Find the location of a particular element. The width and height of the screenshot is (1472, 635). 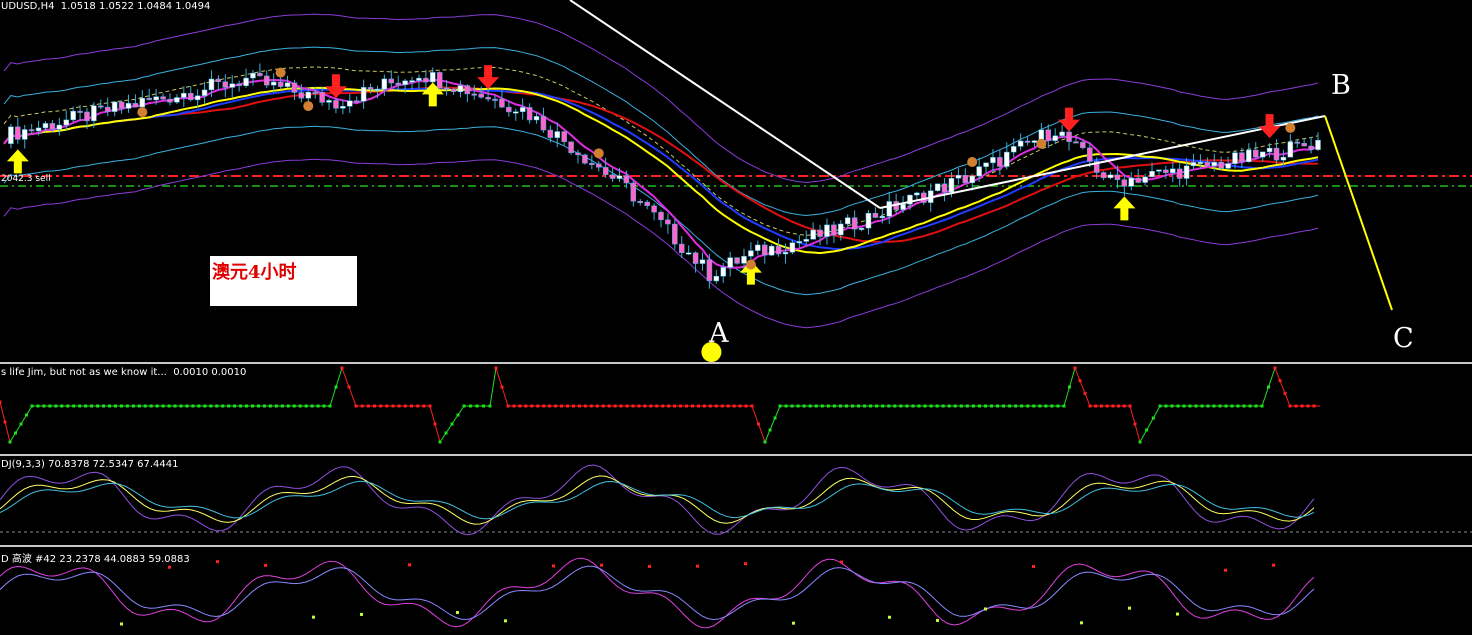

indicator-3-title: D 高波 #42 23.2378 44.0883 59.0883 is located at coordinates (95, 559).